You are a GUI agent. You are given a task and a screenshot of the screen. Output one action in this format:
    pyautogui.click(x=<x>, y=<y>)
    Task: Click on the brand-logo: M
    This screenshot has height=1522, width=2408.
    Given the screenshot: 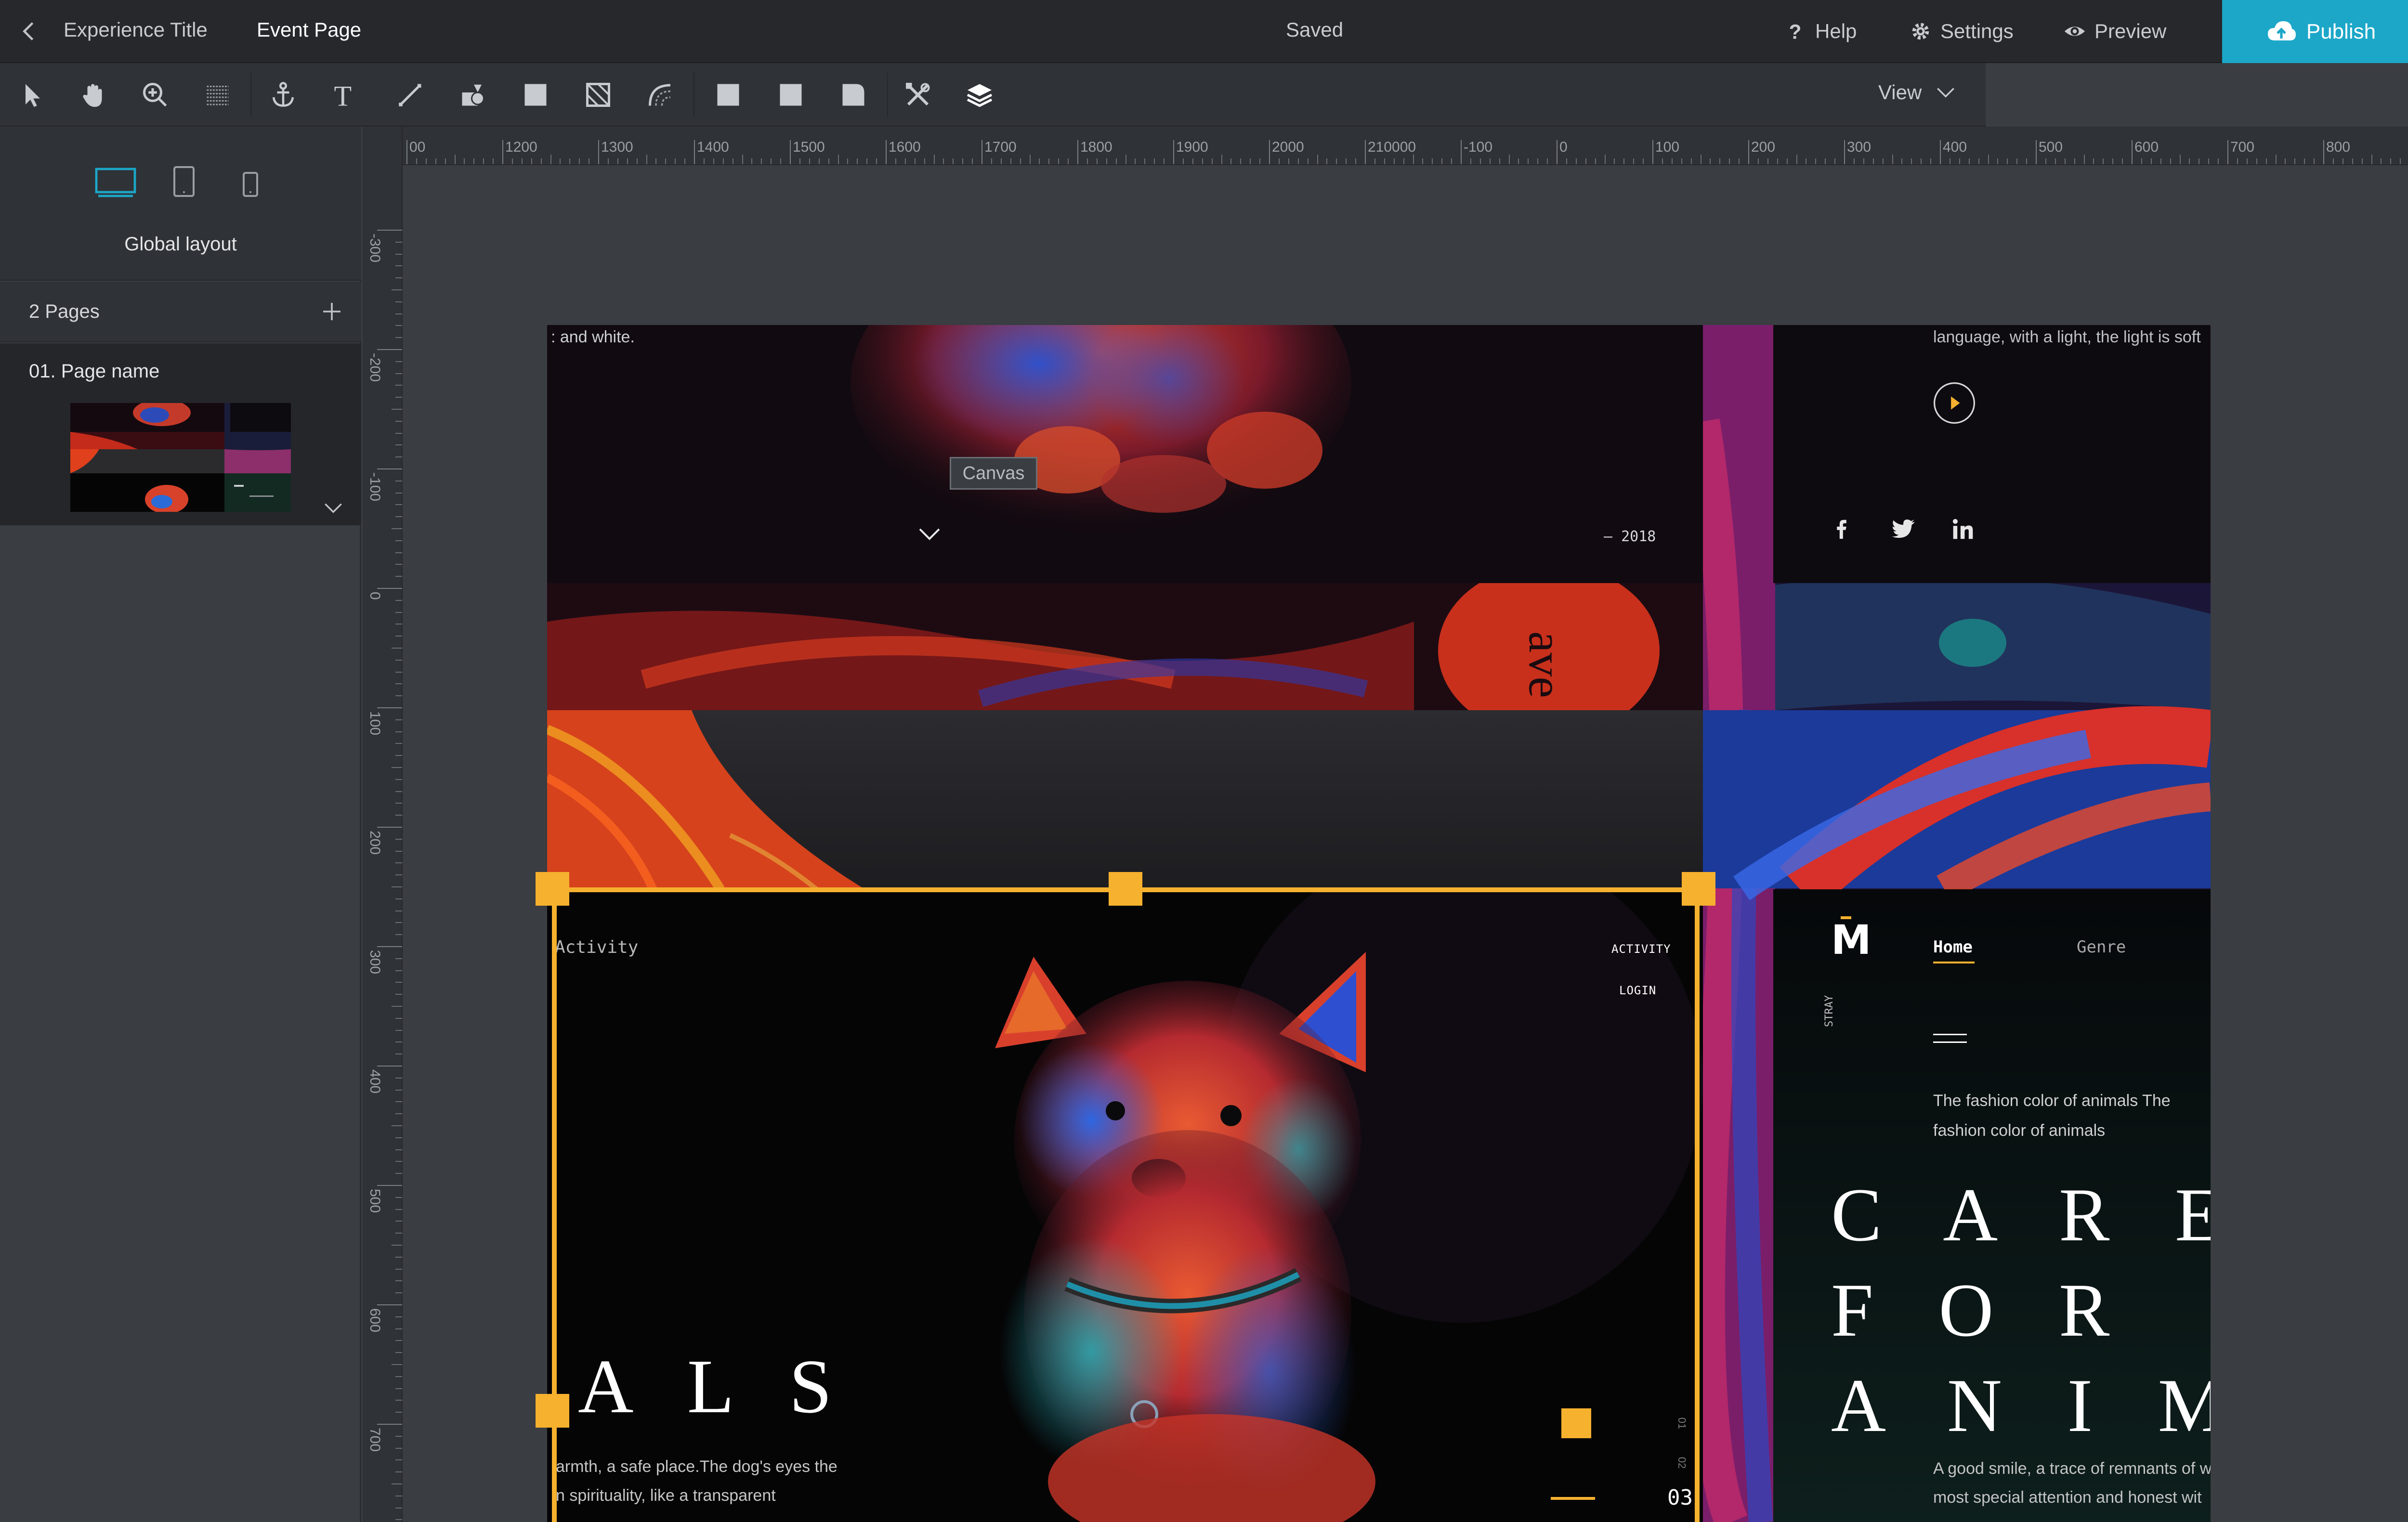 What is the action you would take?
    pyautogui.click(x=1851, y=940)
    